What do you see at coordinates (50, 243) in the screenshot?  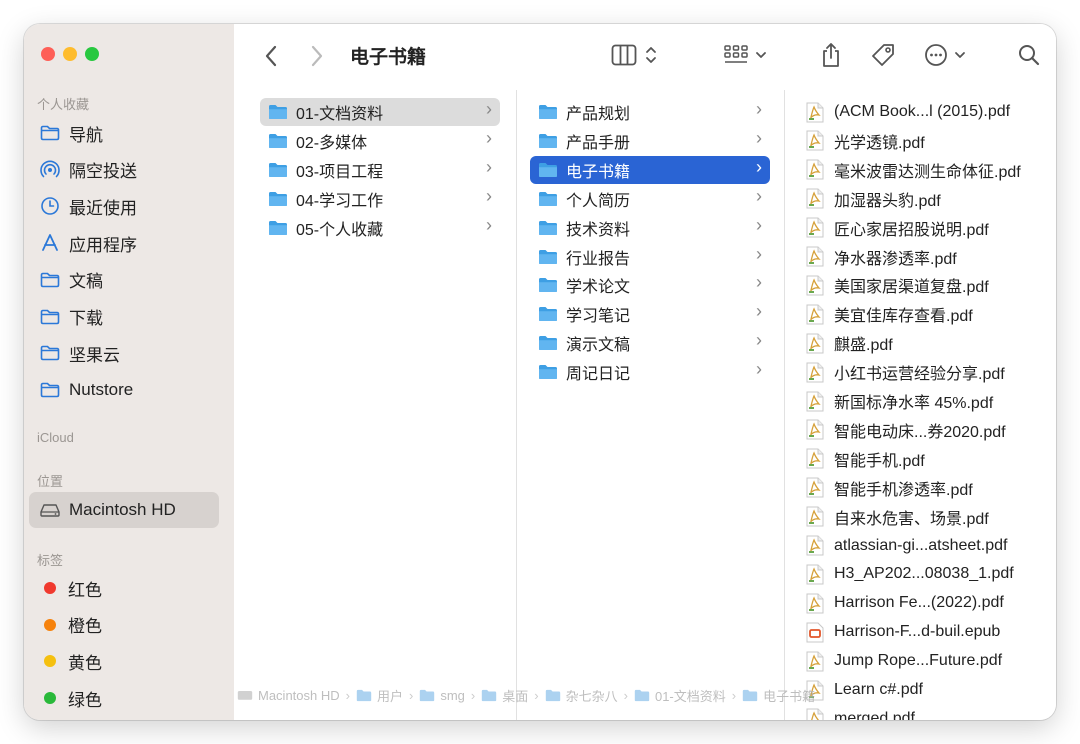 I see `applications-icon` at bounding box center [50, 243].